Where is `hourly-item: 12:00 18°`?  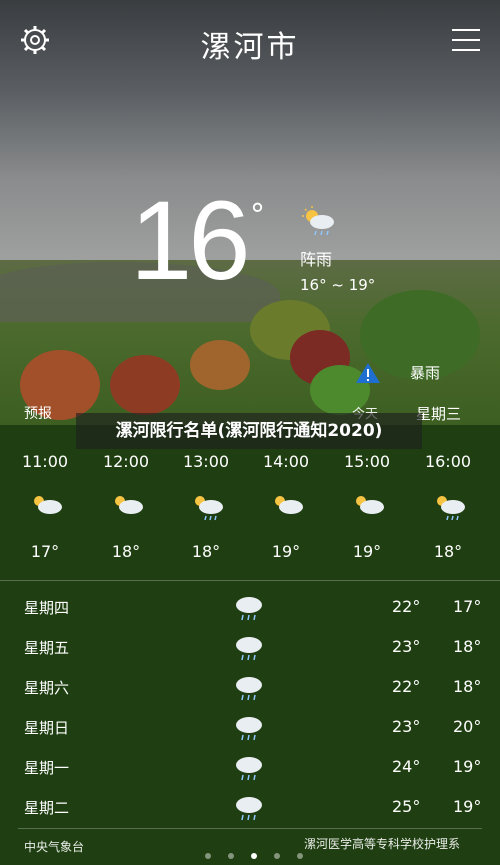 hourly-item: 12:00 18° is located at coordinates (126, 506).